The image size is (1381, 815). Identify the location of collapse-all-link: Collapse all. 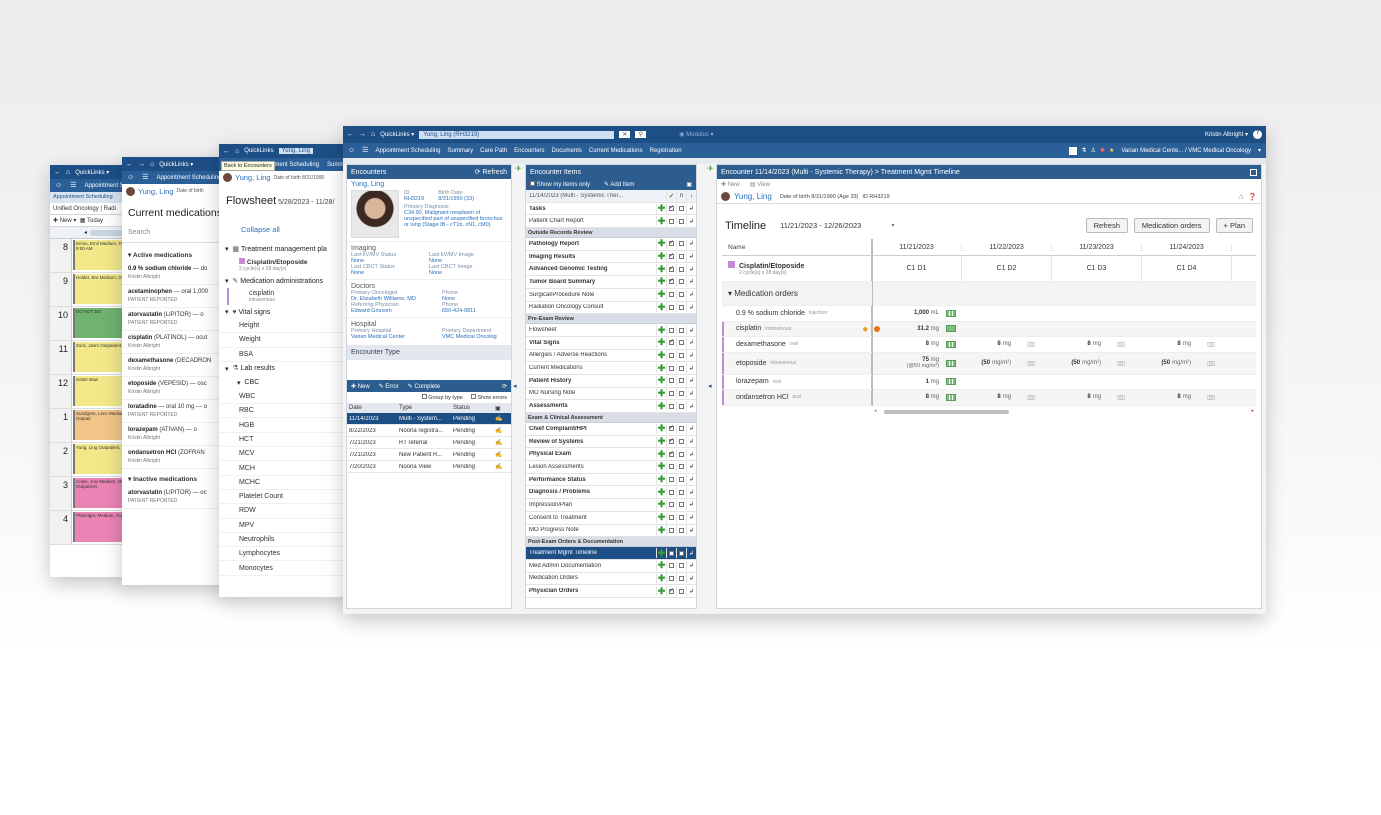
(284, 229).